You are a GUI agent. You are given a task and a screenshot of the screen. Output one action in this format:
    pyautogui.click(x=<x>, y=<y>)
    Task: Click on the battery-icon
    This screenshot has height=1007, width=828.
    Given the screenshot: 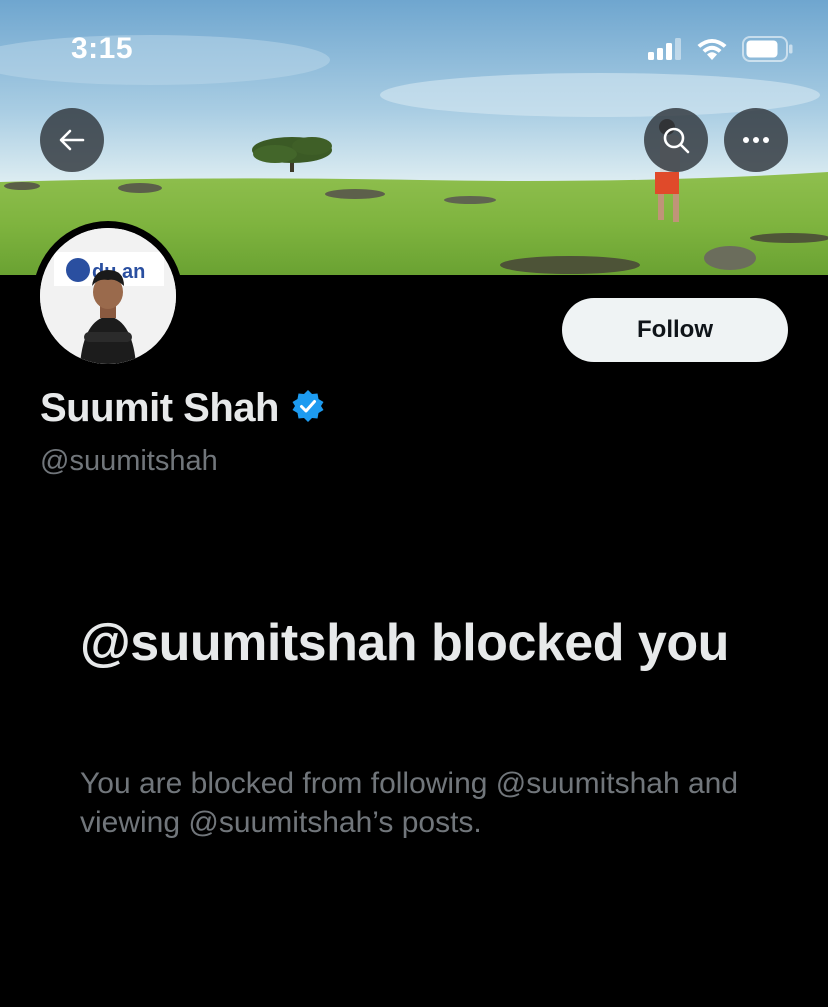 What is the action you would take?
    pyautogui.click(x=768, y=51)
    